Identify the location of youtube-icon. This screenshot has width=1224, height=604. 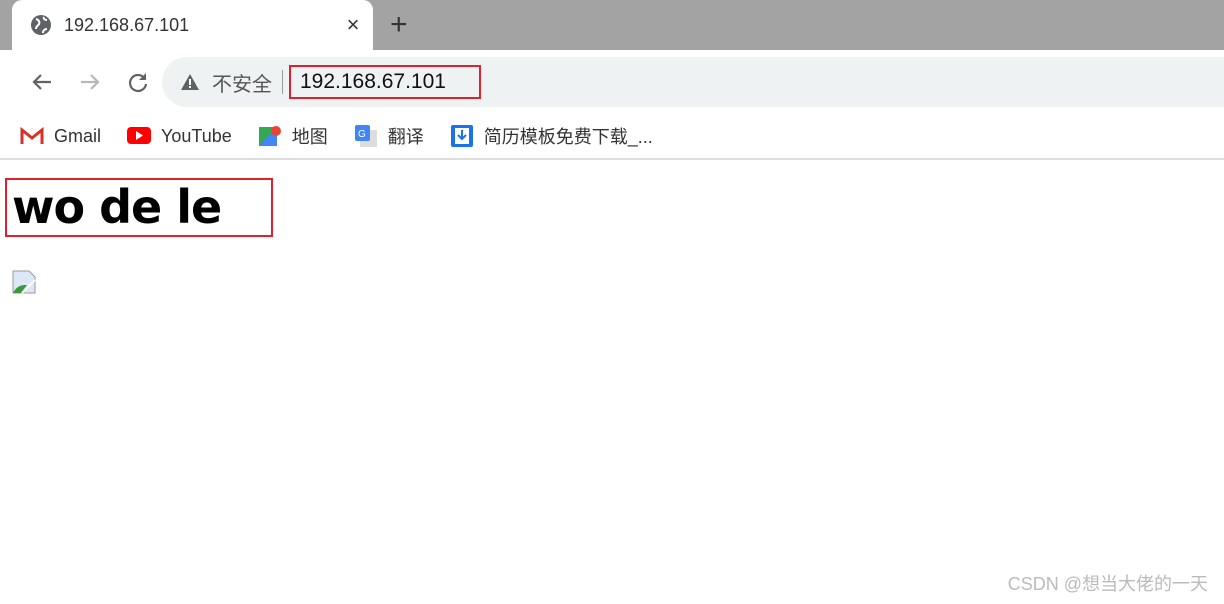
(139, 135).